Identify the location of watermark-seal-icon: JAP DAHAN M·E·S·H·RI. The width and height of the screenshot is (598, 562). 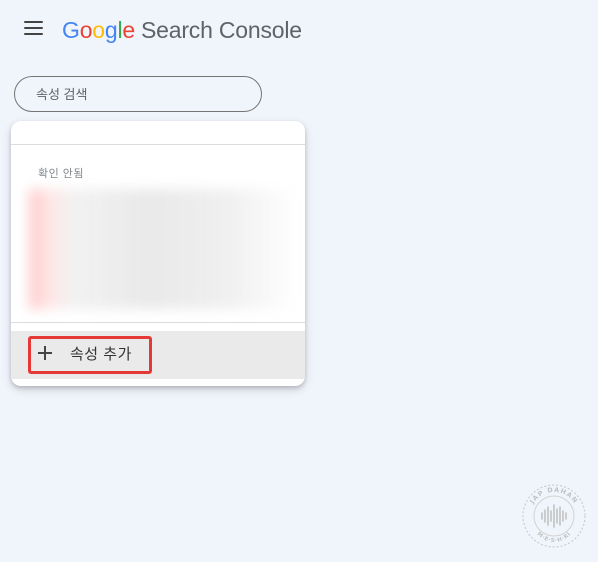
(554, 516).